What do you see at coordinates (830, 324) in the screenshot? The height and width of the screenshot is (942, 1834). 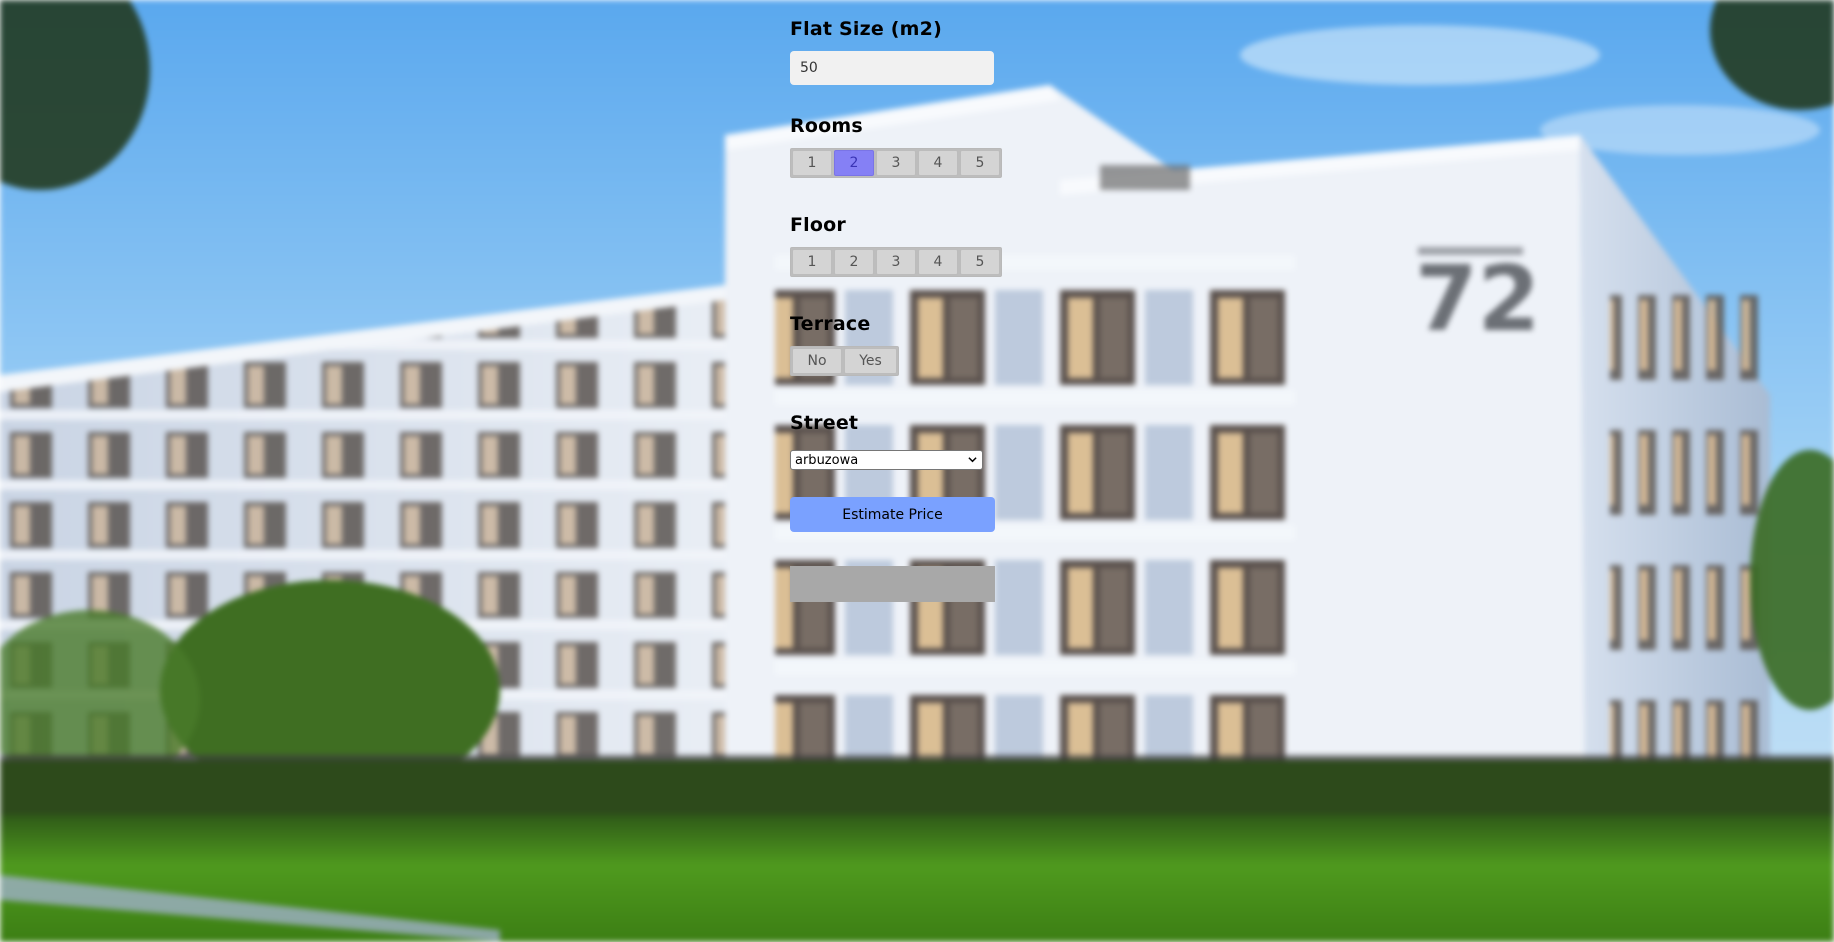 I see `terrace-label: Terrace` at bounding box center [830, 324].